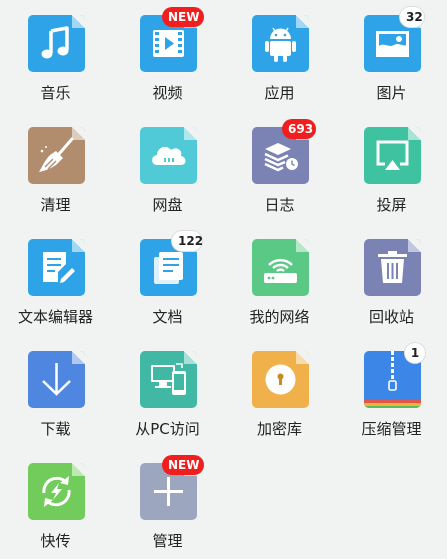 Image resolution: width=447 pixels, height=559 pixels. What do you see at coordinates (167, 279) in the screenshot?
I see `grid-item-documents: 122 文档` at bounding box center [167, 279].